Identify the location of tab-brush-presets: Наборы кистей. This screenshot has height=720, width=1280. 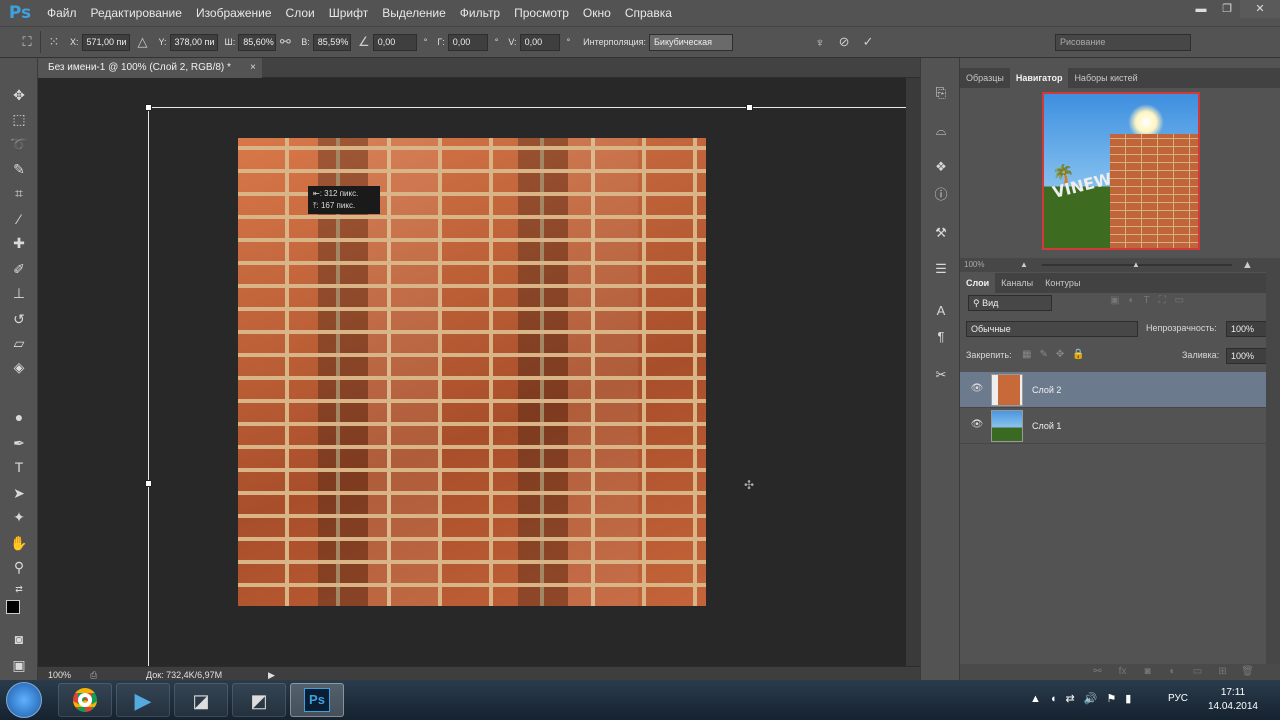
(1105, 78).